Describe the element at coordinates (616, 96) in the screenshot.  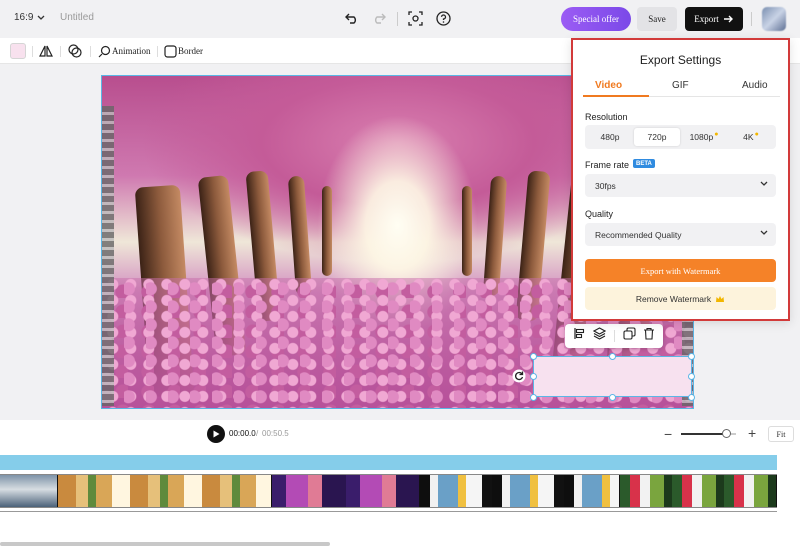
I see `active-tab-indicator` at that location.